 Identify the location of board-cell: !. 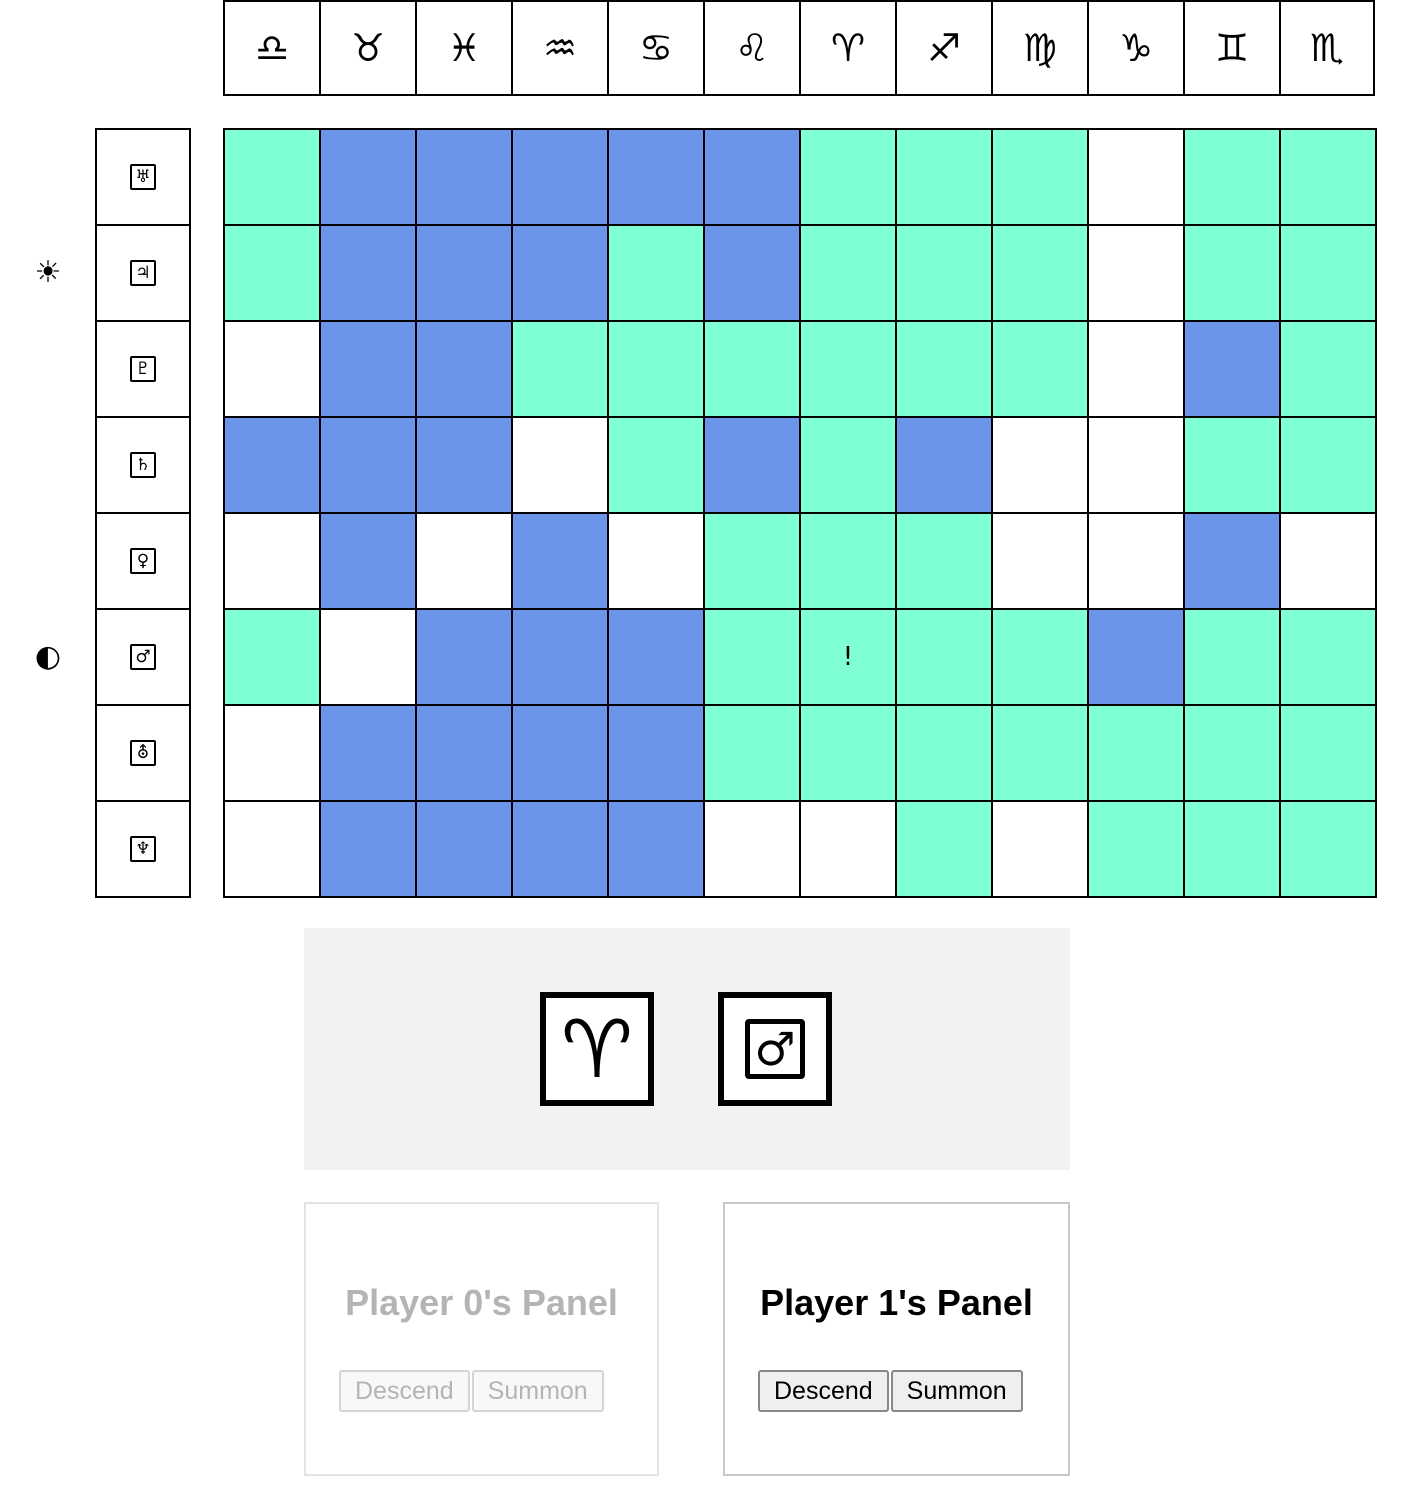
(847, 656).